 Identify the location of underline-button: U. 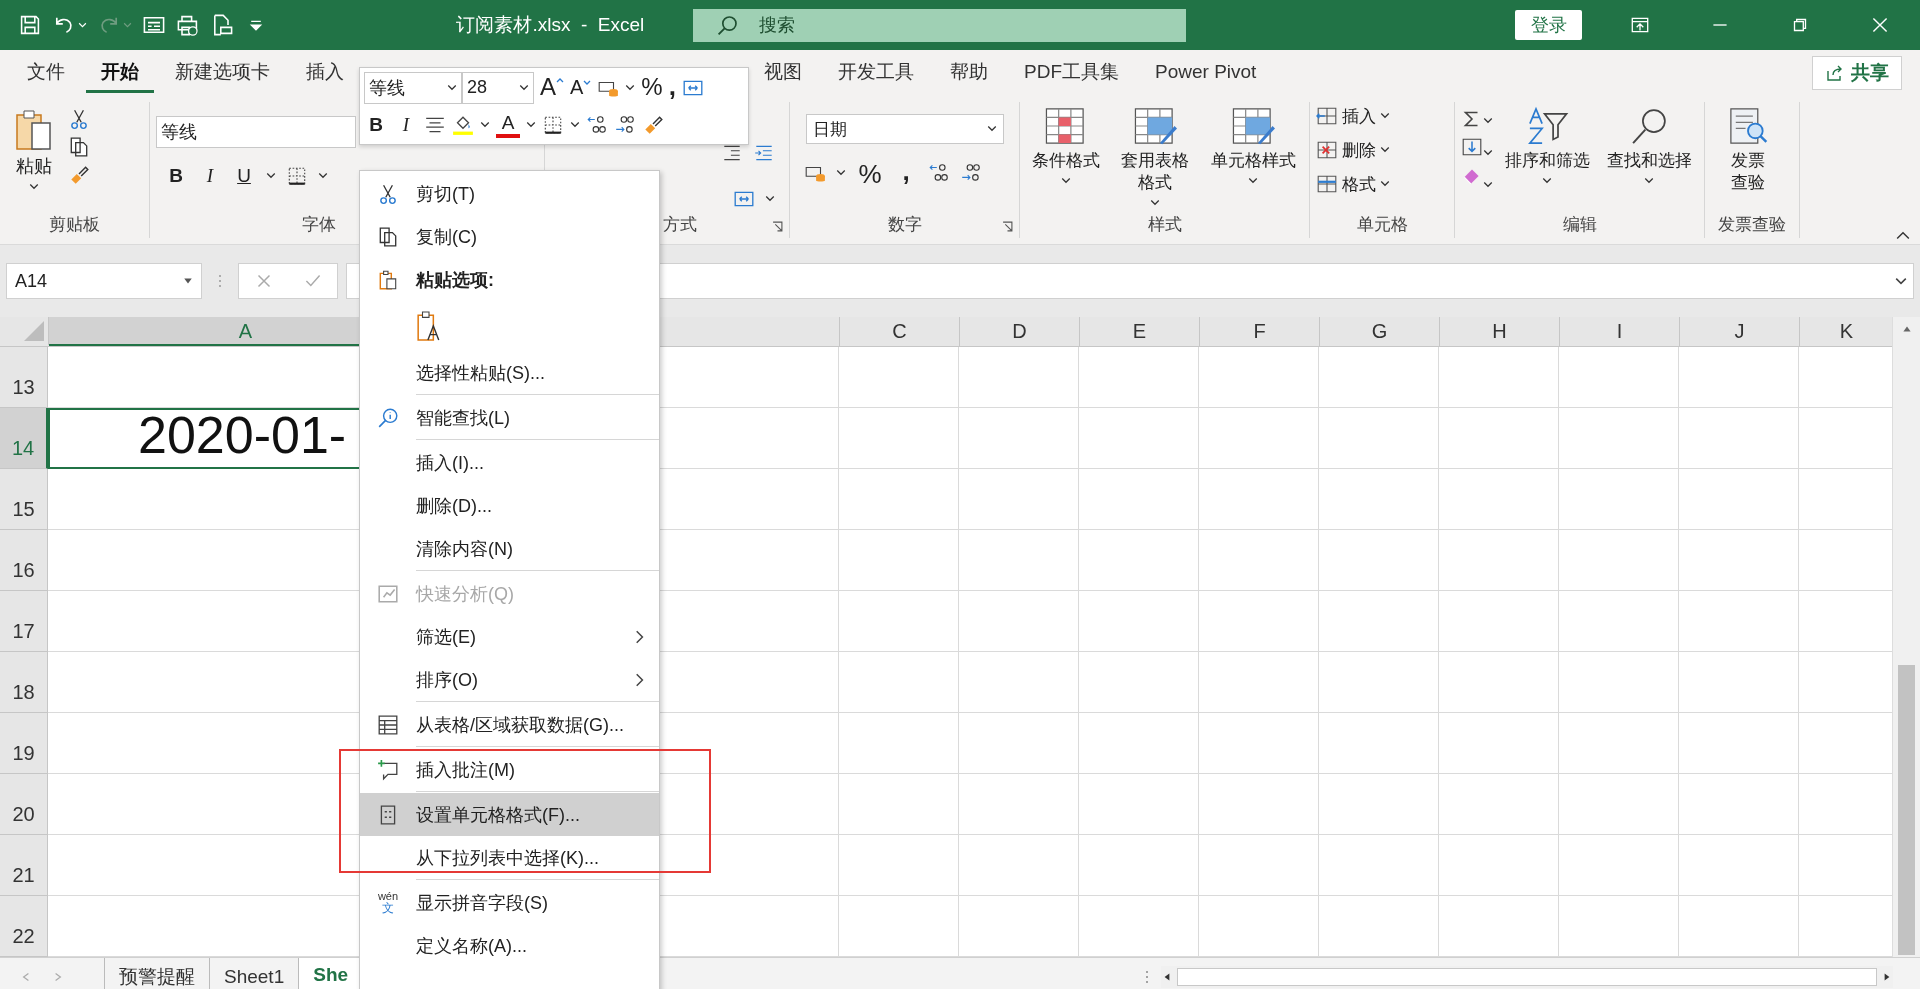
(244, 176).